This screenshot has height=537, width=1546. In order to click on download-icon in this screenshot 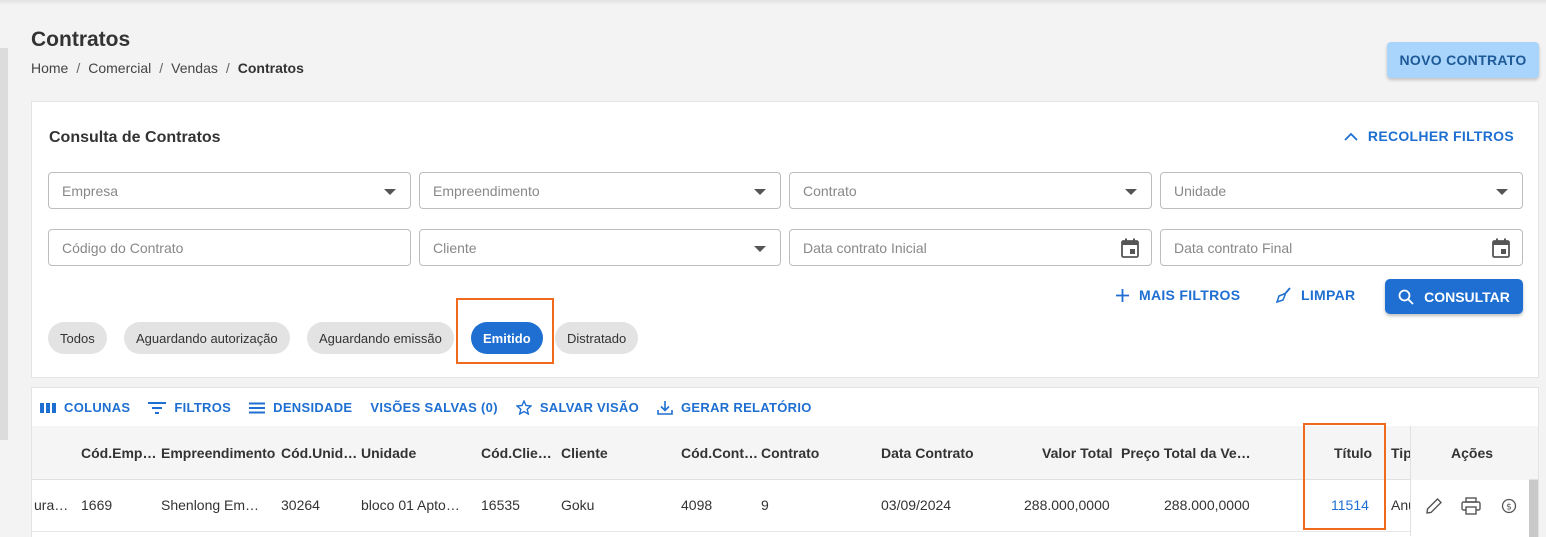, I will do `click(665, 408)`.